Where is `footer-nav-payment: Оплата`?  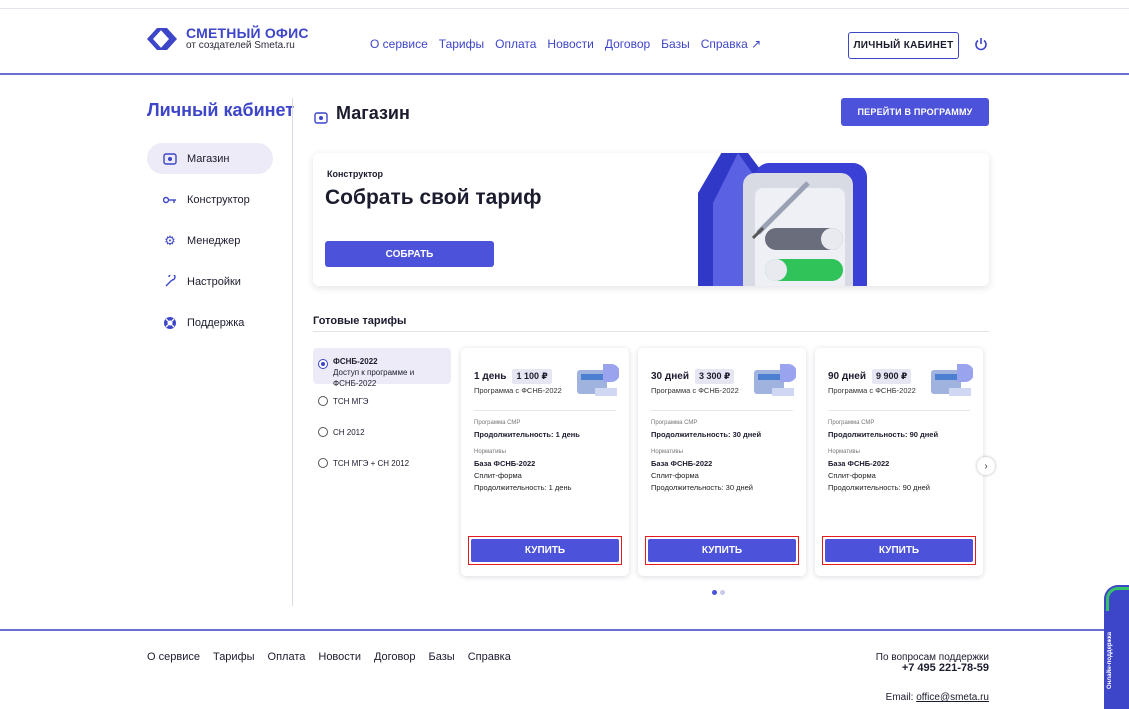
footer-nav-payment: Оплата is located at coordinates (287, 657).